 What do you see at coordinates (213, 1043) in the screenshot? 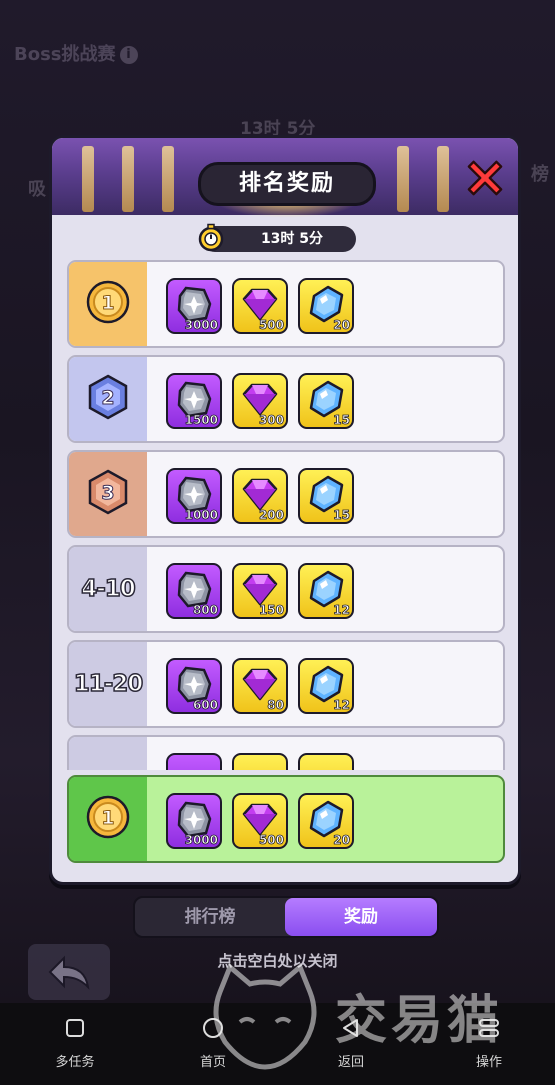
I see `nav-home: 首页` at bounding box center [213, 1043].